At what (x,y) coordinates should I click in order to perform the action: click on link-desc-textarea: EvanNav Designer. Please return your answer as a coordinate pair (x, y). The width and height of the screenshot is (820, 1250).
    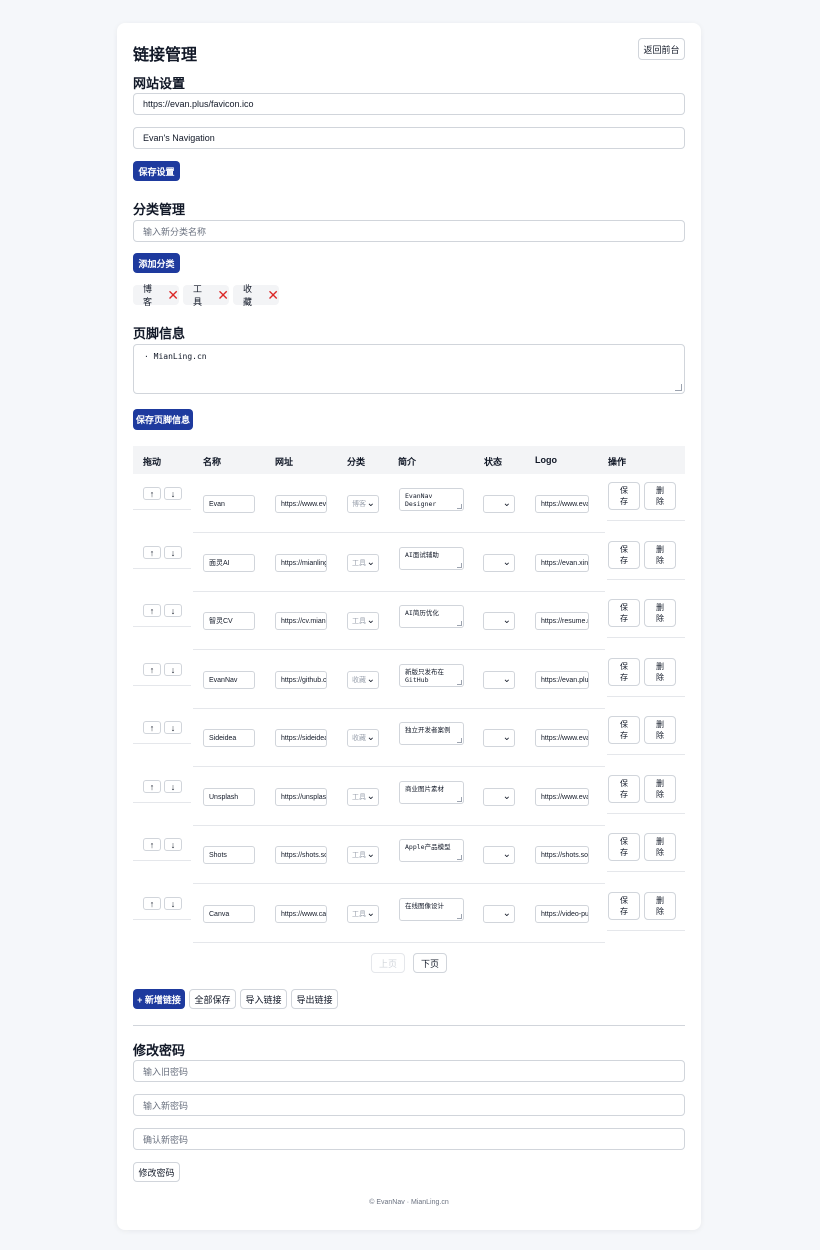
    Looking at the image, I should click on (431, 499).